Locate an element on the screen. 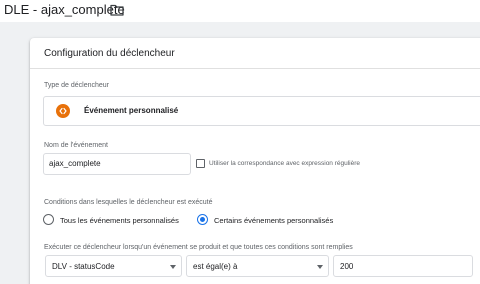 The height and width of the screenshot is (284, 480). trigger-type-selector: Événement personnalisé is located at coordinates (261, 111).